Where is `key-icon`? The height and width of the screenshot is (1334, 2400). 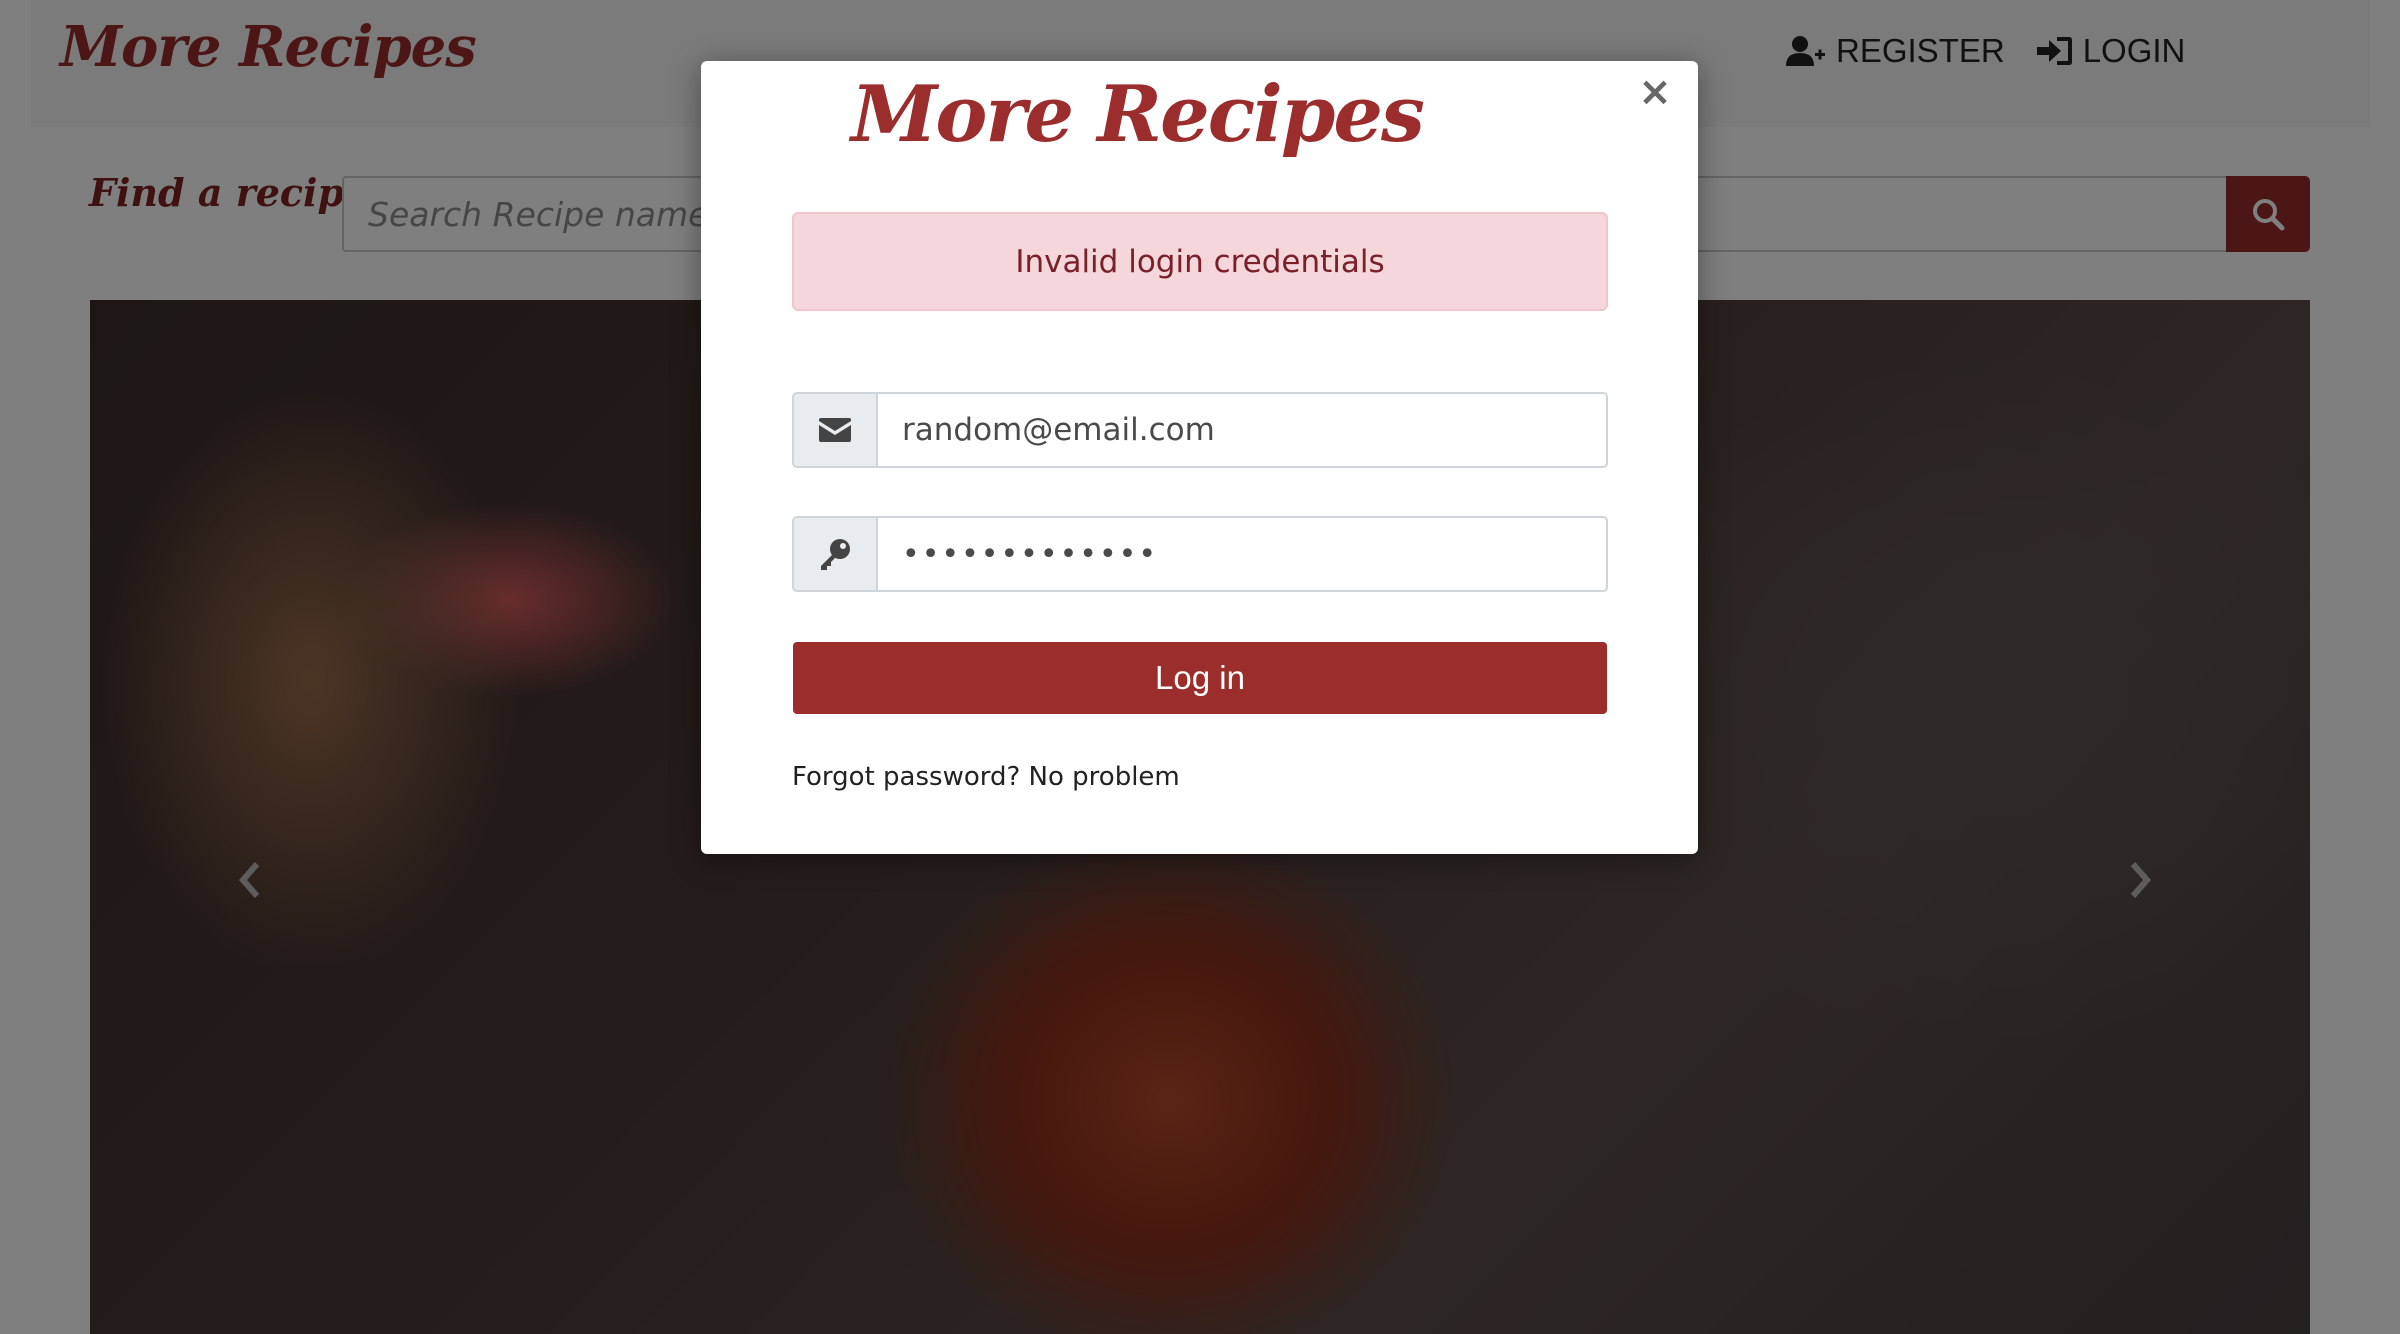
key-icon is located at coordinates (835, 554).